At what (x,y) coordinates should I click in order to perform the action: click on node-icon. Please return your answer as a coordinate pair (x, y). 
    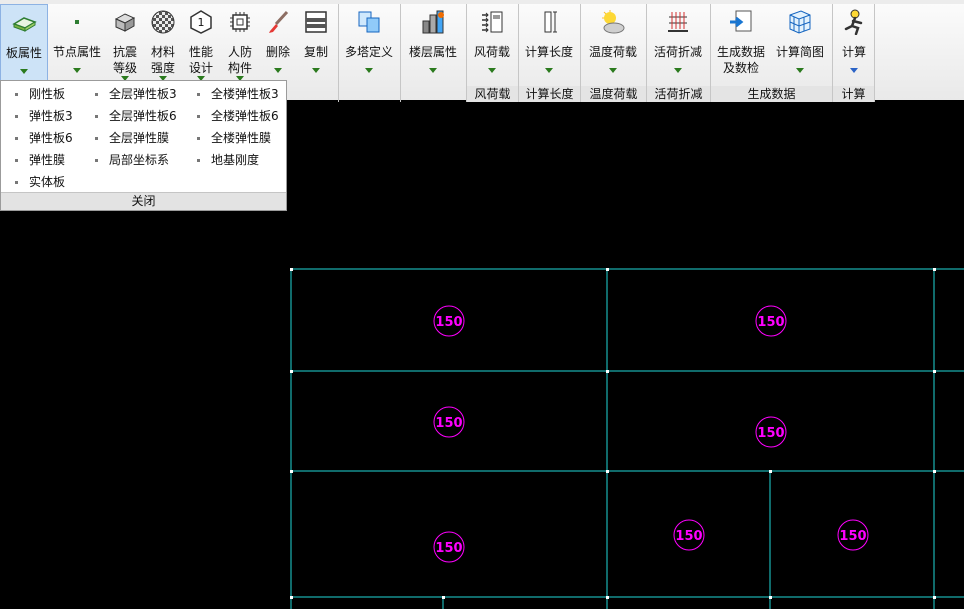
    Looking at the image, I should click on (77, 22).